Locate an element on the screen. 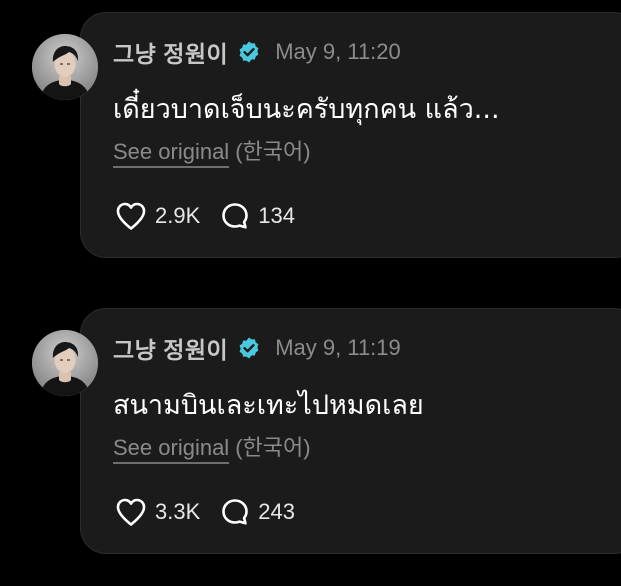 Image resolution: width=621 pixels, height=586 pixels. comment-button: 134 is located at coordinates (257, 216).